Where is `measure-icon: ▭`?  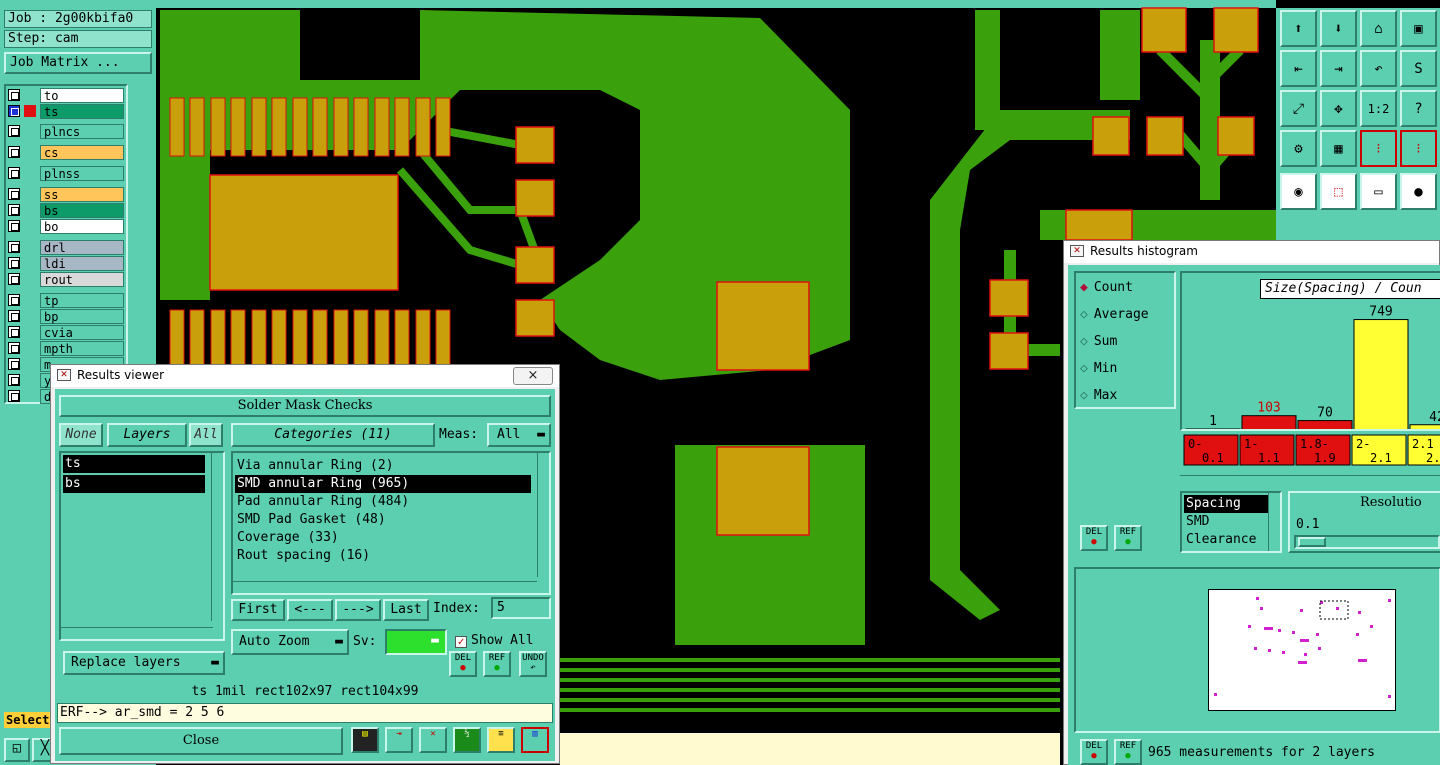
measure-icon: ▭ is located at coordinates (1378, 191).